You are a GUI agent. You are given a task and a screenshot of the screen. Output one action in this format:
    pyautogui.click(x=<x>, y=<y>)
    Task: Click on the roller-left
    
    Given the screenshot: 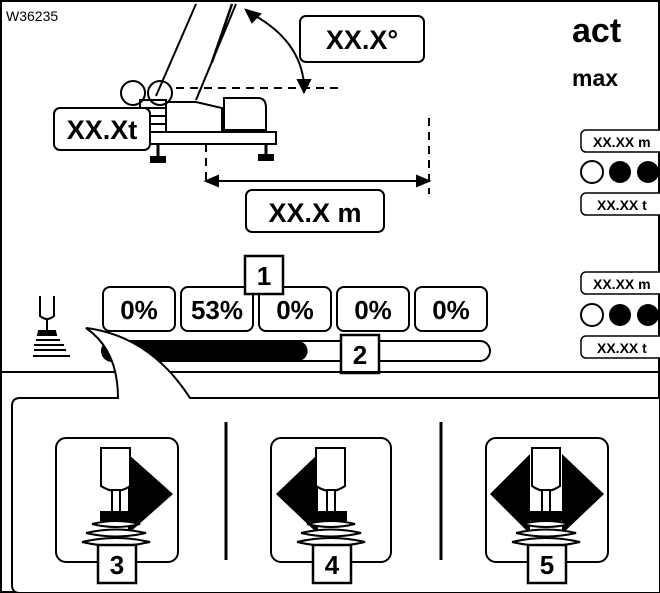 What is the action you would take?
    pyautogui.click(x=133, y=93)
    